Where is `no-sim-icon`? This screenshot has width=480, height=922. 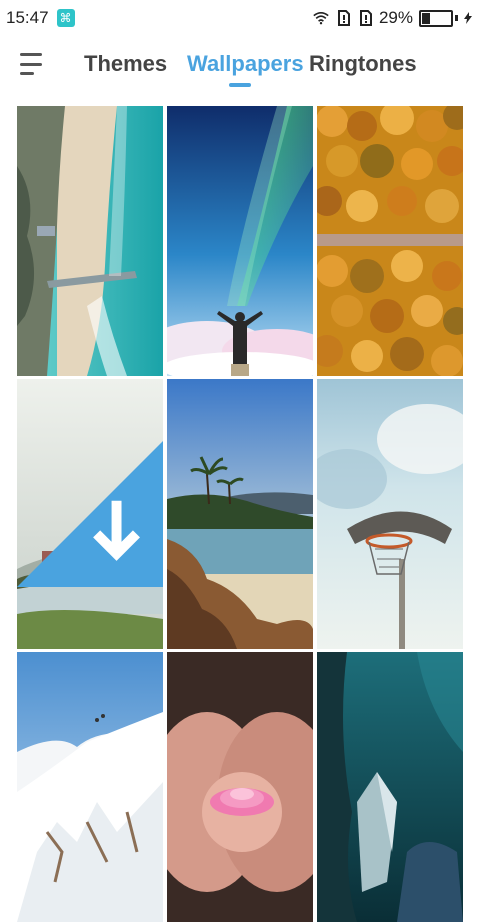
no-sim-icon is located at coordinates (343, 18).